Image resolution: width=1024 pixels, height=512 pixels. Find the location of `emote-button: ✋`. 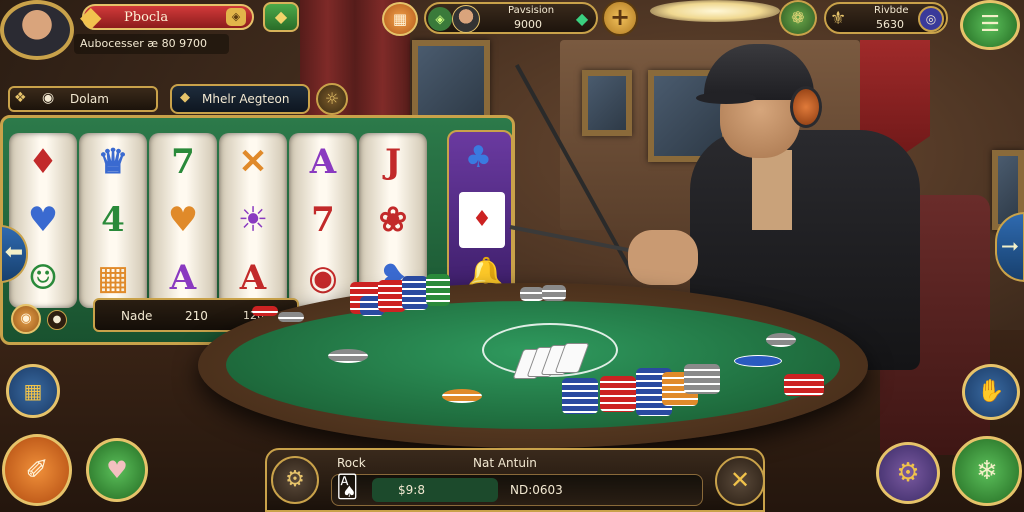

emote-button: ✋ is located at coordinates (991, 392).